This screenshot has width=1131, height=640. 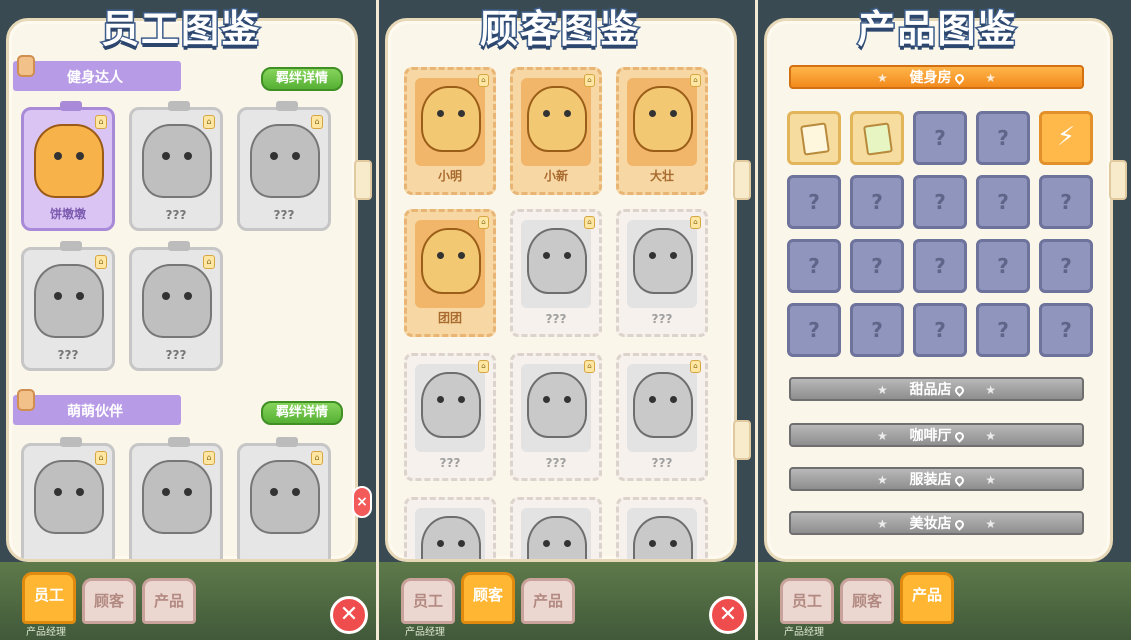 I want to click on customer-name: 小明, so click(x=449, y=176).